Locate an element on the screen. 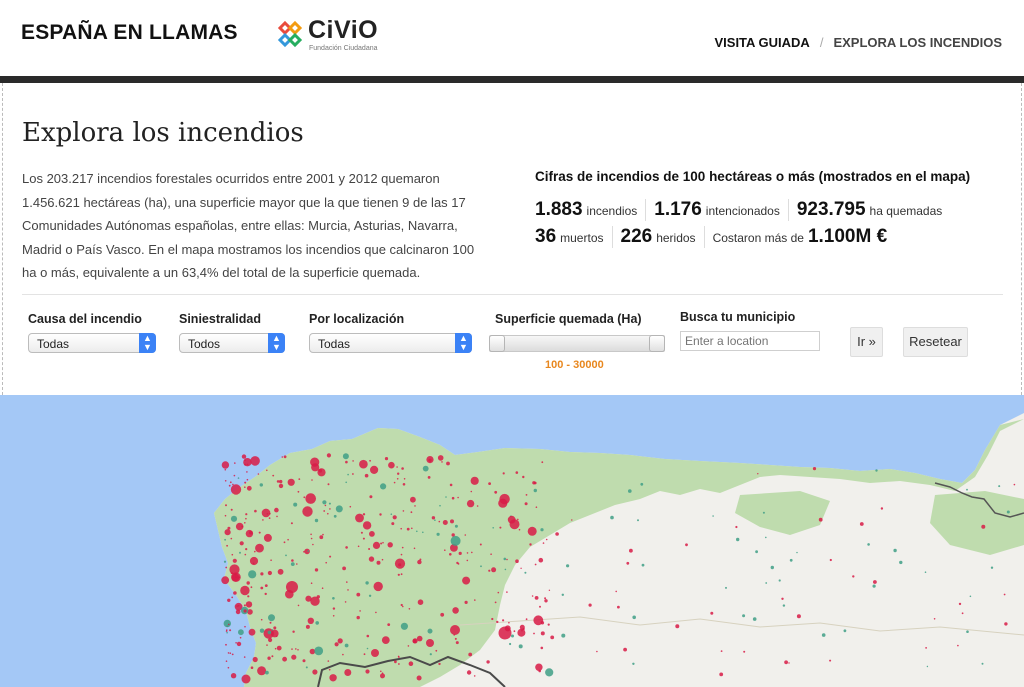  municipality-search-input is located at coordinates (750, 341).